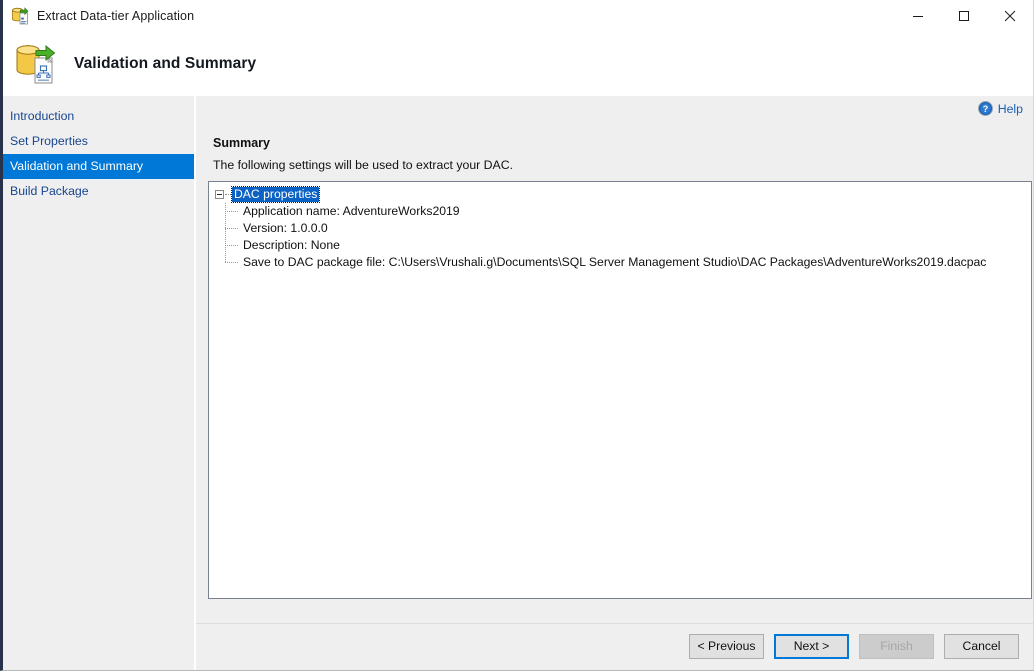 The image size is (1034, 671). What do you see at coordinates (228, 194) in the screenshot?
I see `tree-connector` at bounding box center [228, 194].